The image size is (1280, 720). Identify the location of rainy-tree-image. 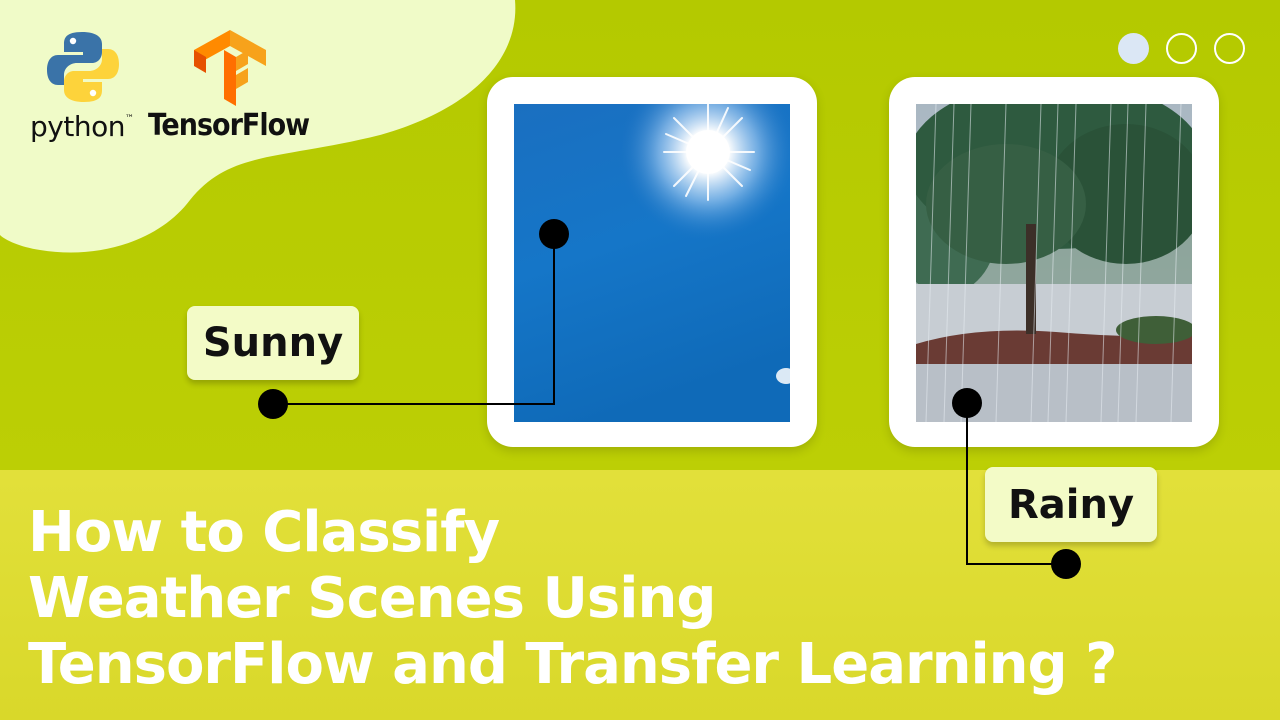
(1054, 263).